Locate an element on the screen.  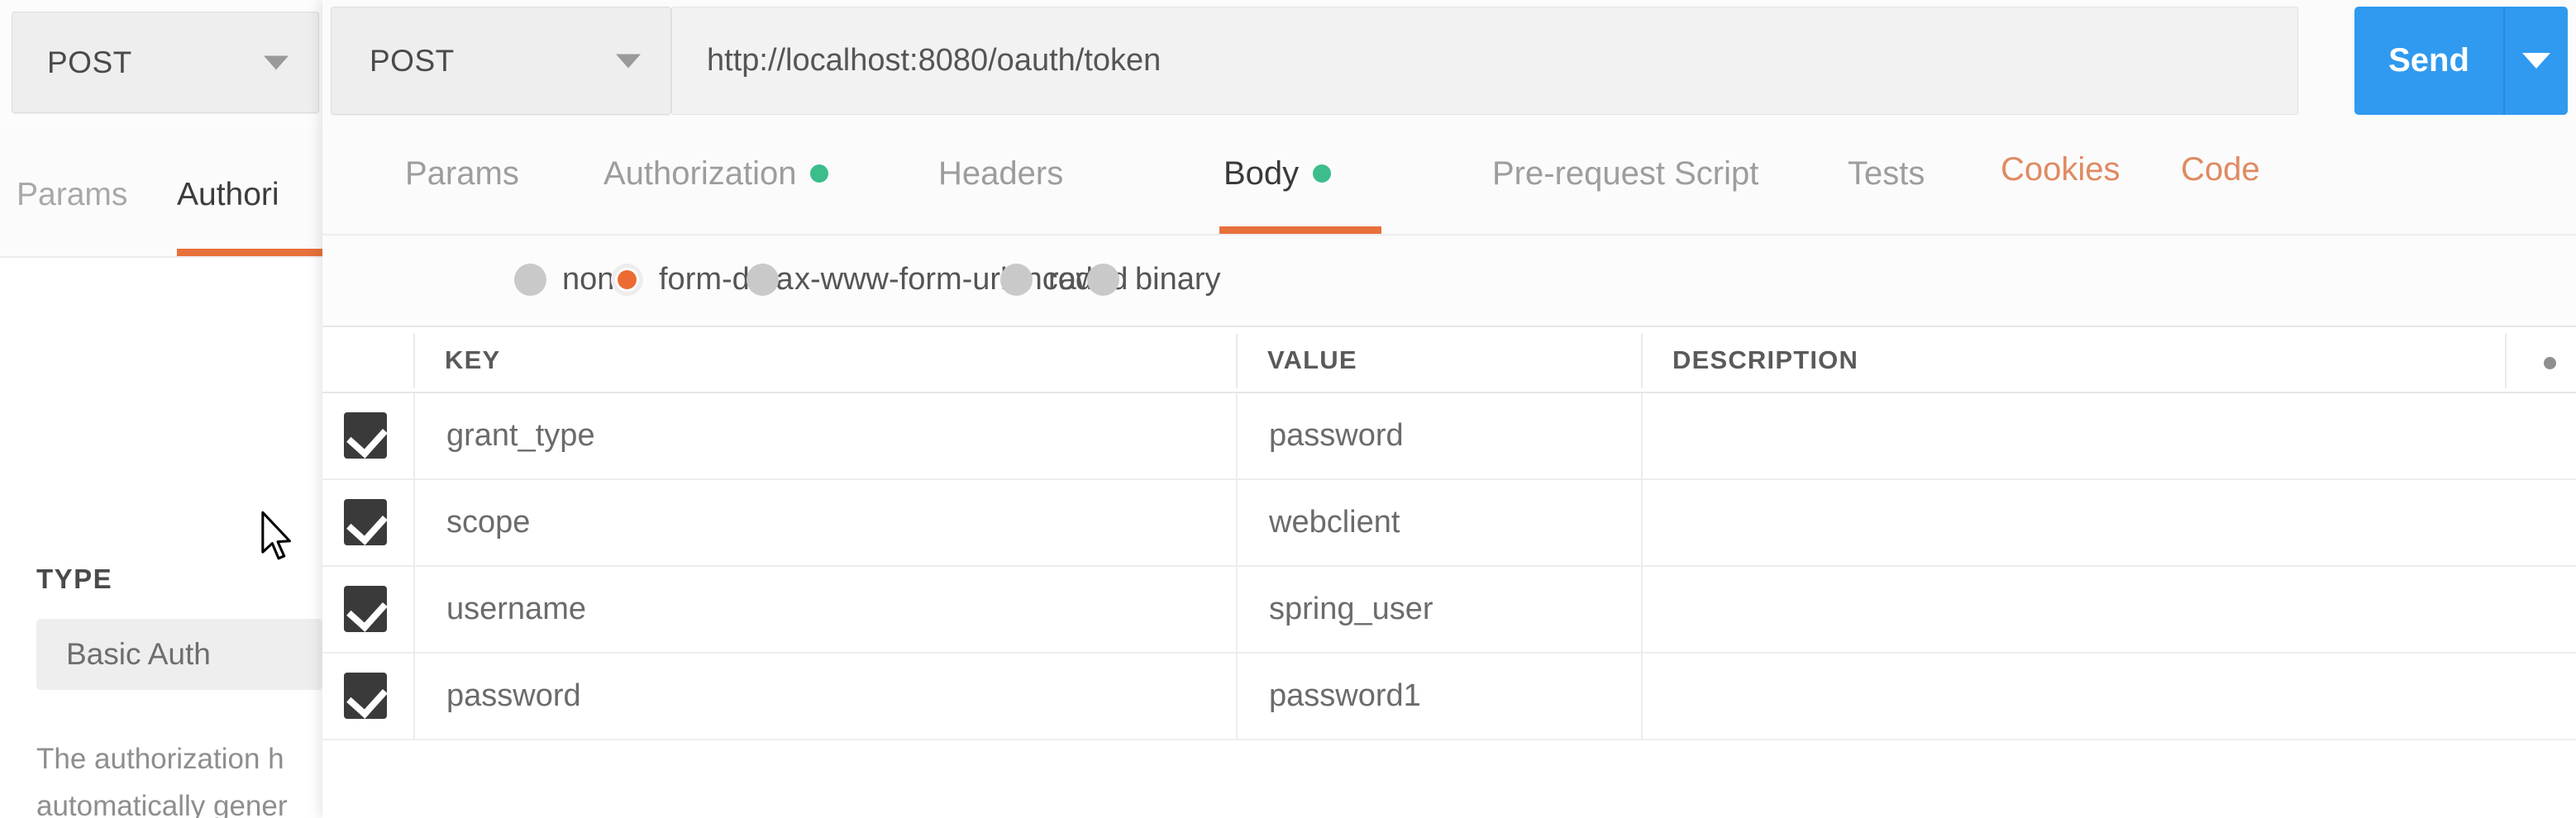
auth-type-select: Basic Auth is located at coordinates (179, 654).